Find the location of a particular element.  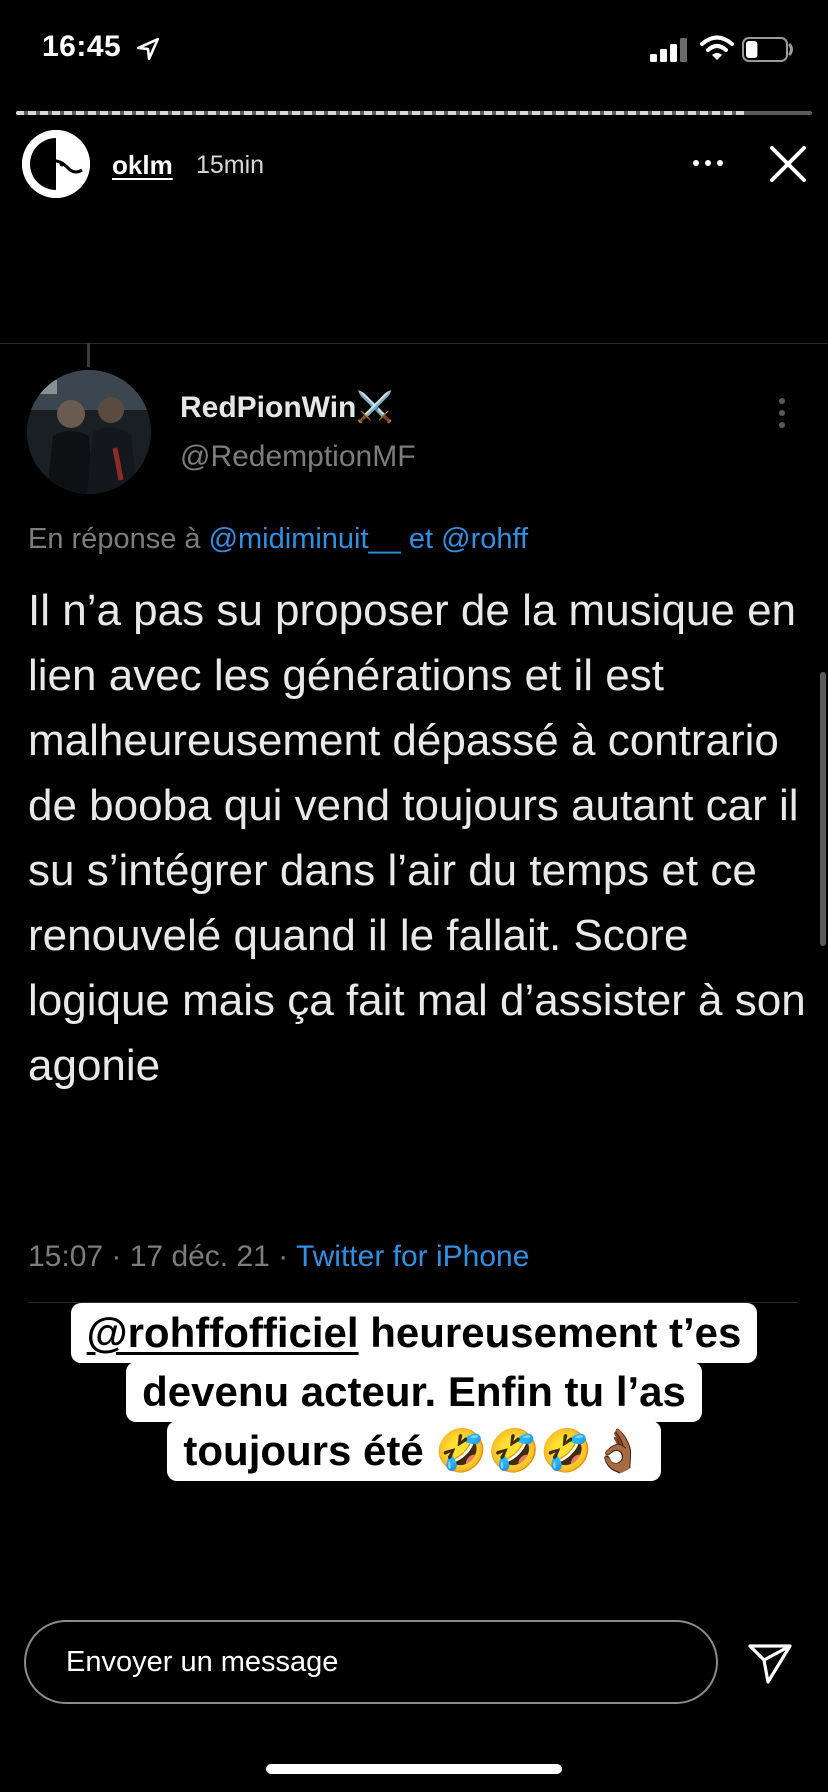

send-icon is located at coordinates (770, 1663).